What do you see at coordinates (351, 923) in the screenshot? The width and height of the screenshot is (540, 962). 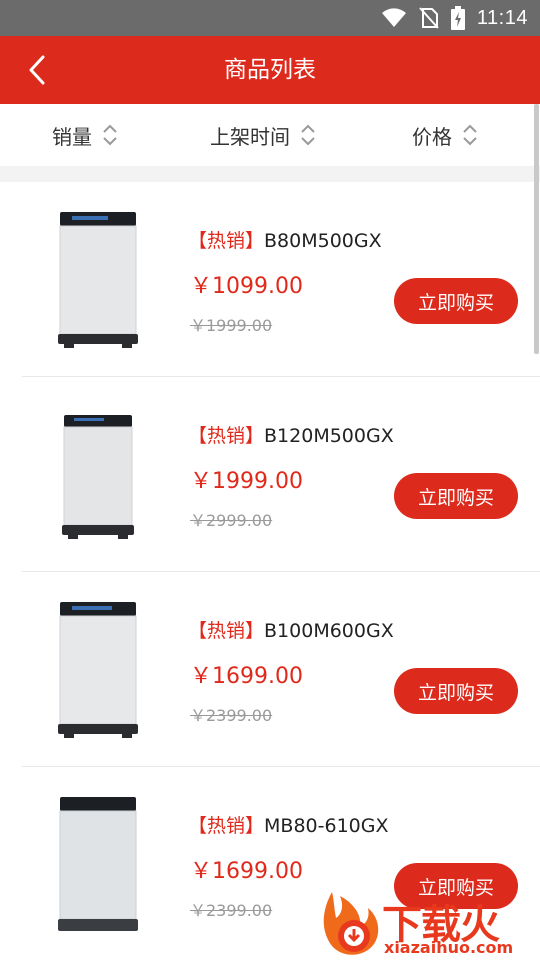 I see `flame-logo-icon` at bounding box center [351, 923].